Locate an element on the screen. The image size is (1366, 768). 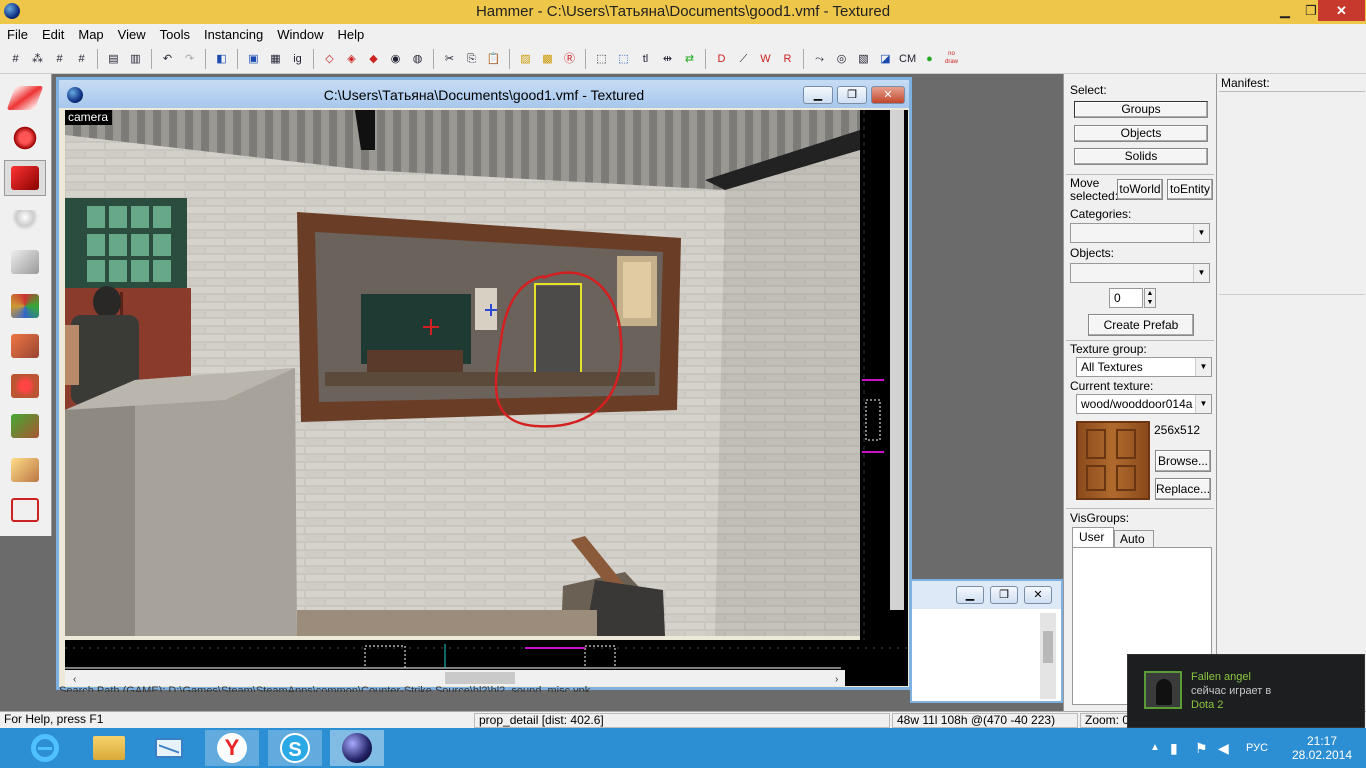
clipping-tool is located at coordinates (25, 470).